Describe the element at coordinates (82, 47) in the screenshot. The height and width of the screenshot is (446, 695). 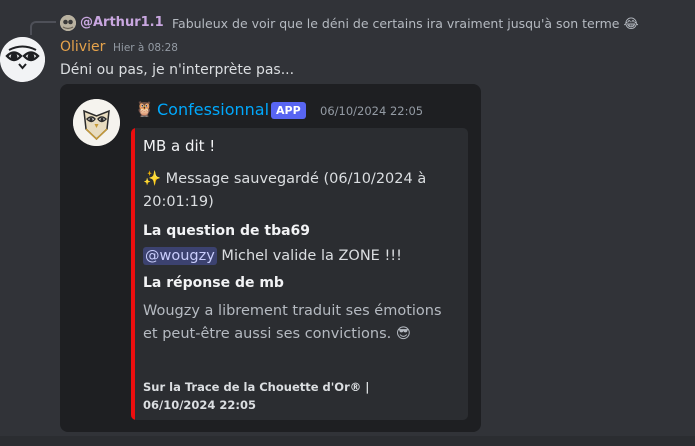
I see `message-author: Olivier` at that location.